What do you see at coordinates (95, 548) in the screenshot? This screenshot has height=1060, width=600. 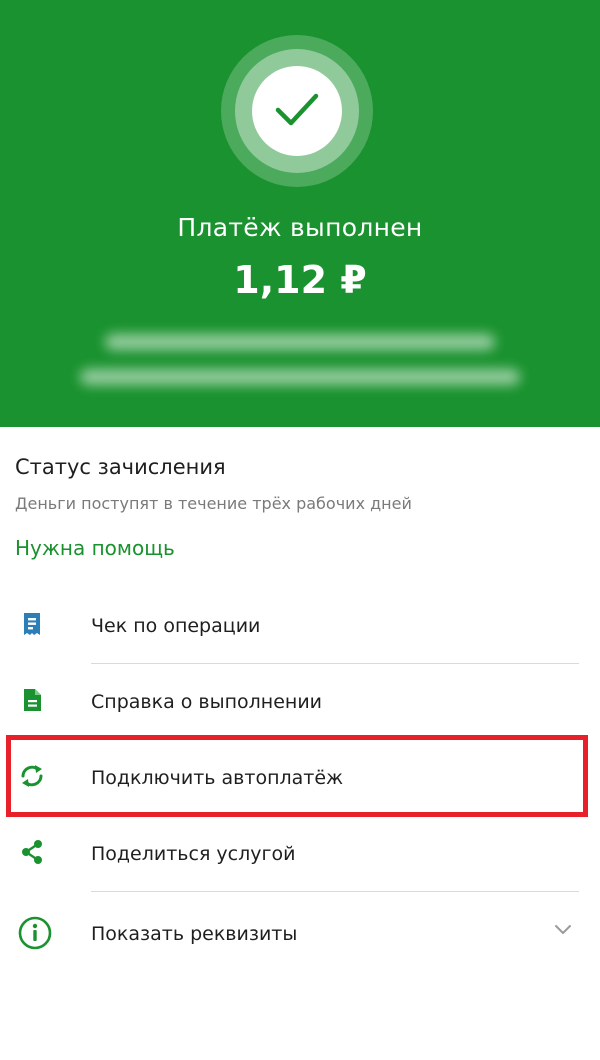 I see `help-link: Нужна помощь` at bounding box center [95, 548].